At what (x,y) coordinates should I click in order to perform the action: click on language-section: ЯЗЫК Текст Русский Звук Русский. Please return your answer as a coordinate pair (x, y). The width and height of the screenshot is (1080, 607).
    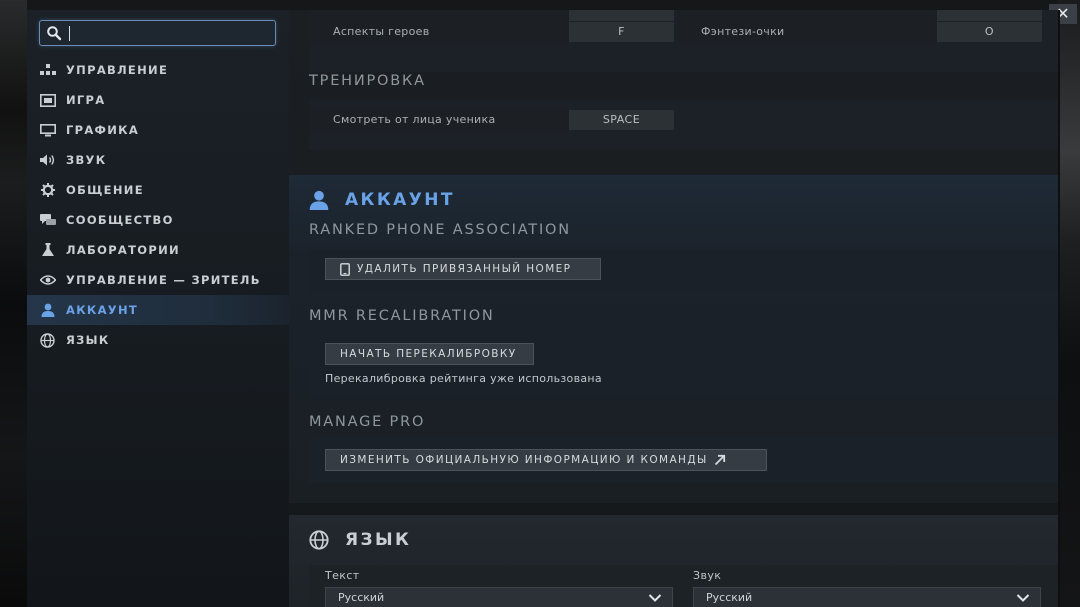
    Looking at the image, I should click on (673, 561).